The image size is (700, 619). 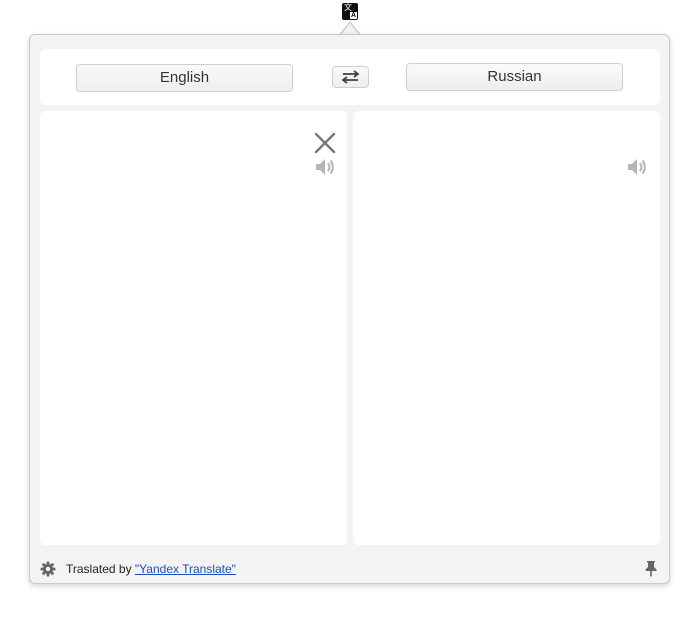 I want to click on language-bar: English Russian, so click(x=350, y=77).